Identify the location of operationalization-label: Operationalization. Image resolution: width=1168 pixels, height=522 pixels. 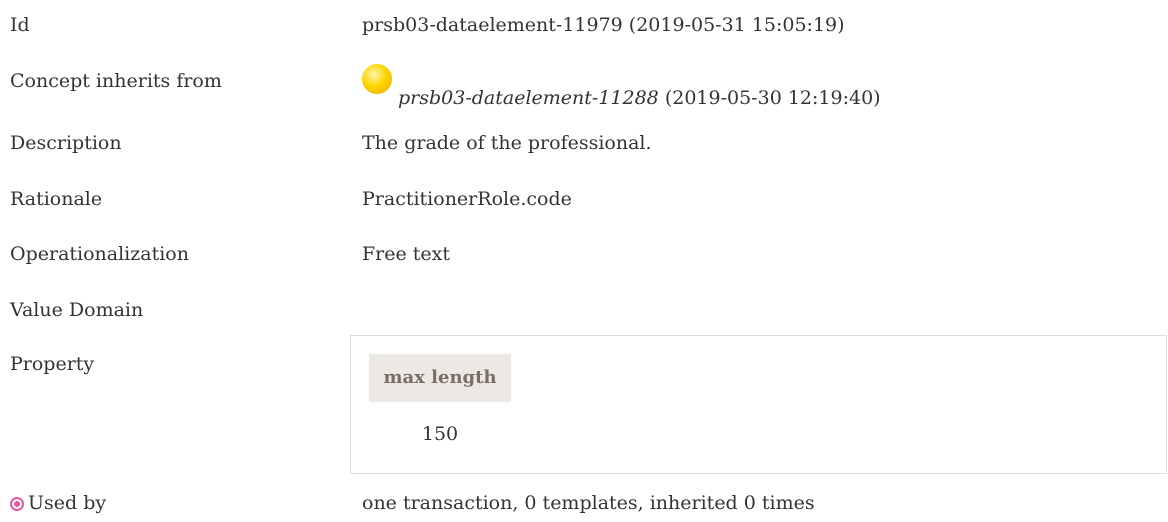
(99, 254).